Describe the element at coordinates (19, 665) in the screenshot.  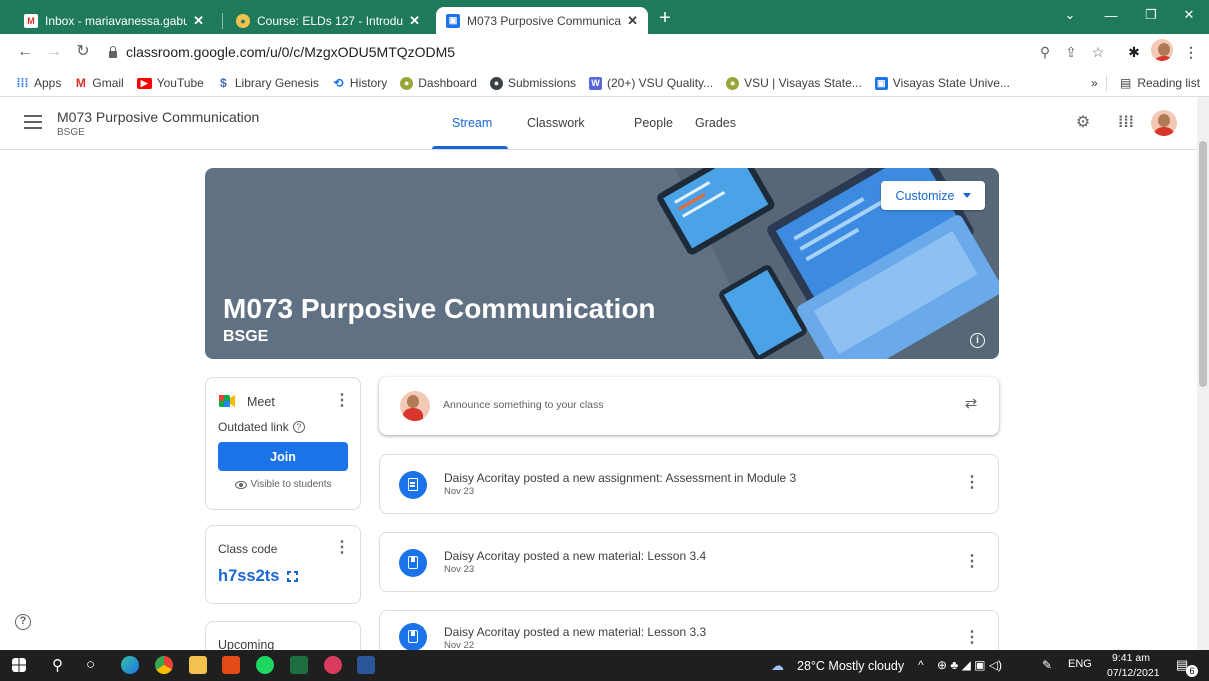
I see `windows-start-icon` at that location.